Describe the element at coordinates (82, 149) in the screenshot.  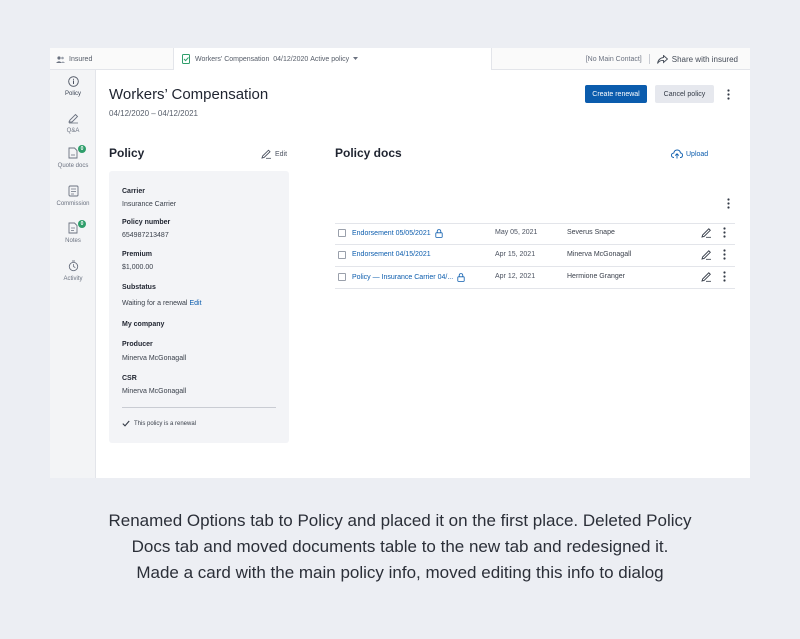
I see `quote-docs-badge: 0` at that location.